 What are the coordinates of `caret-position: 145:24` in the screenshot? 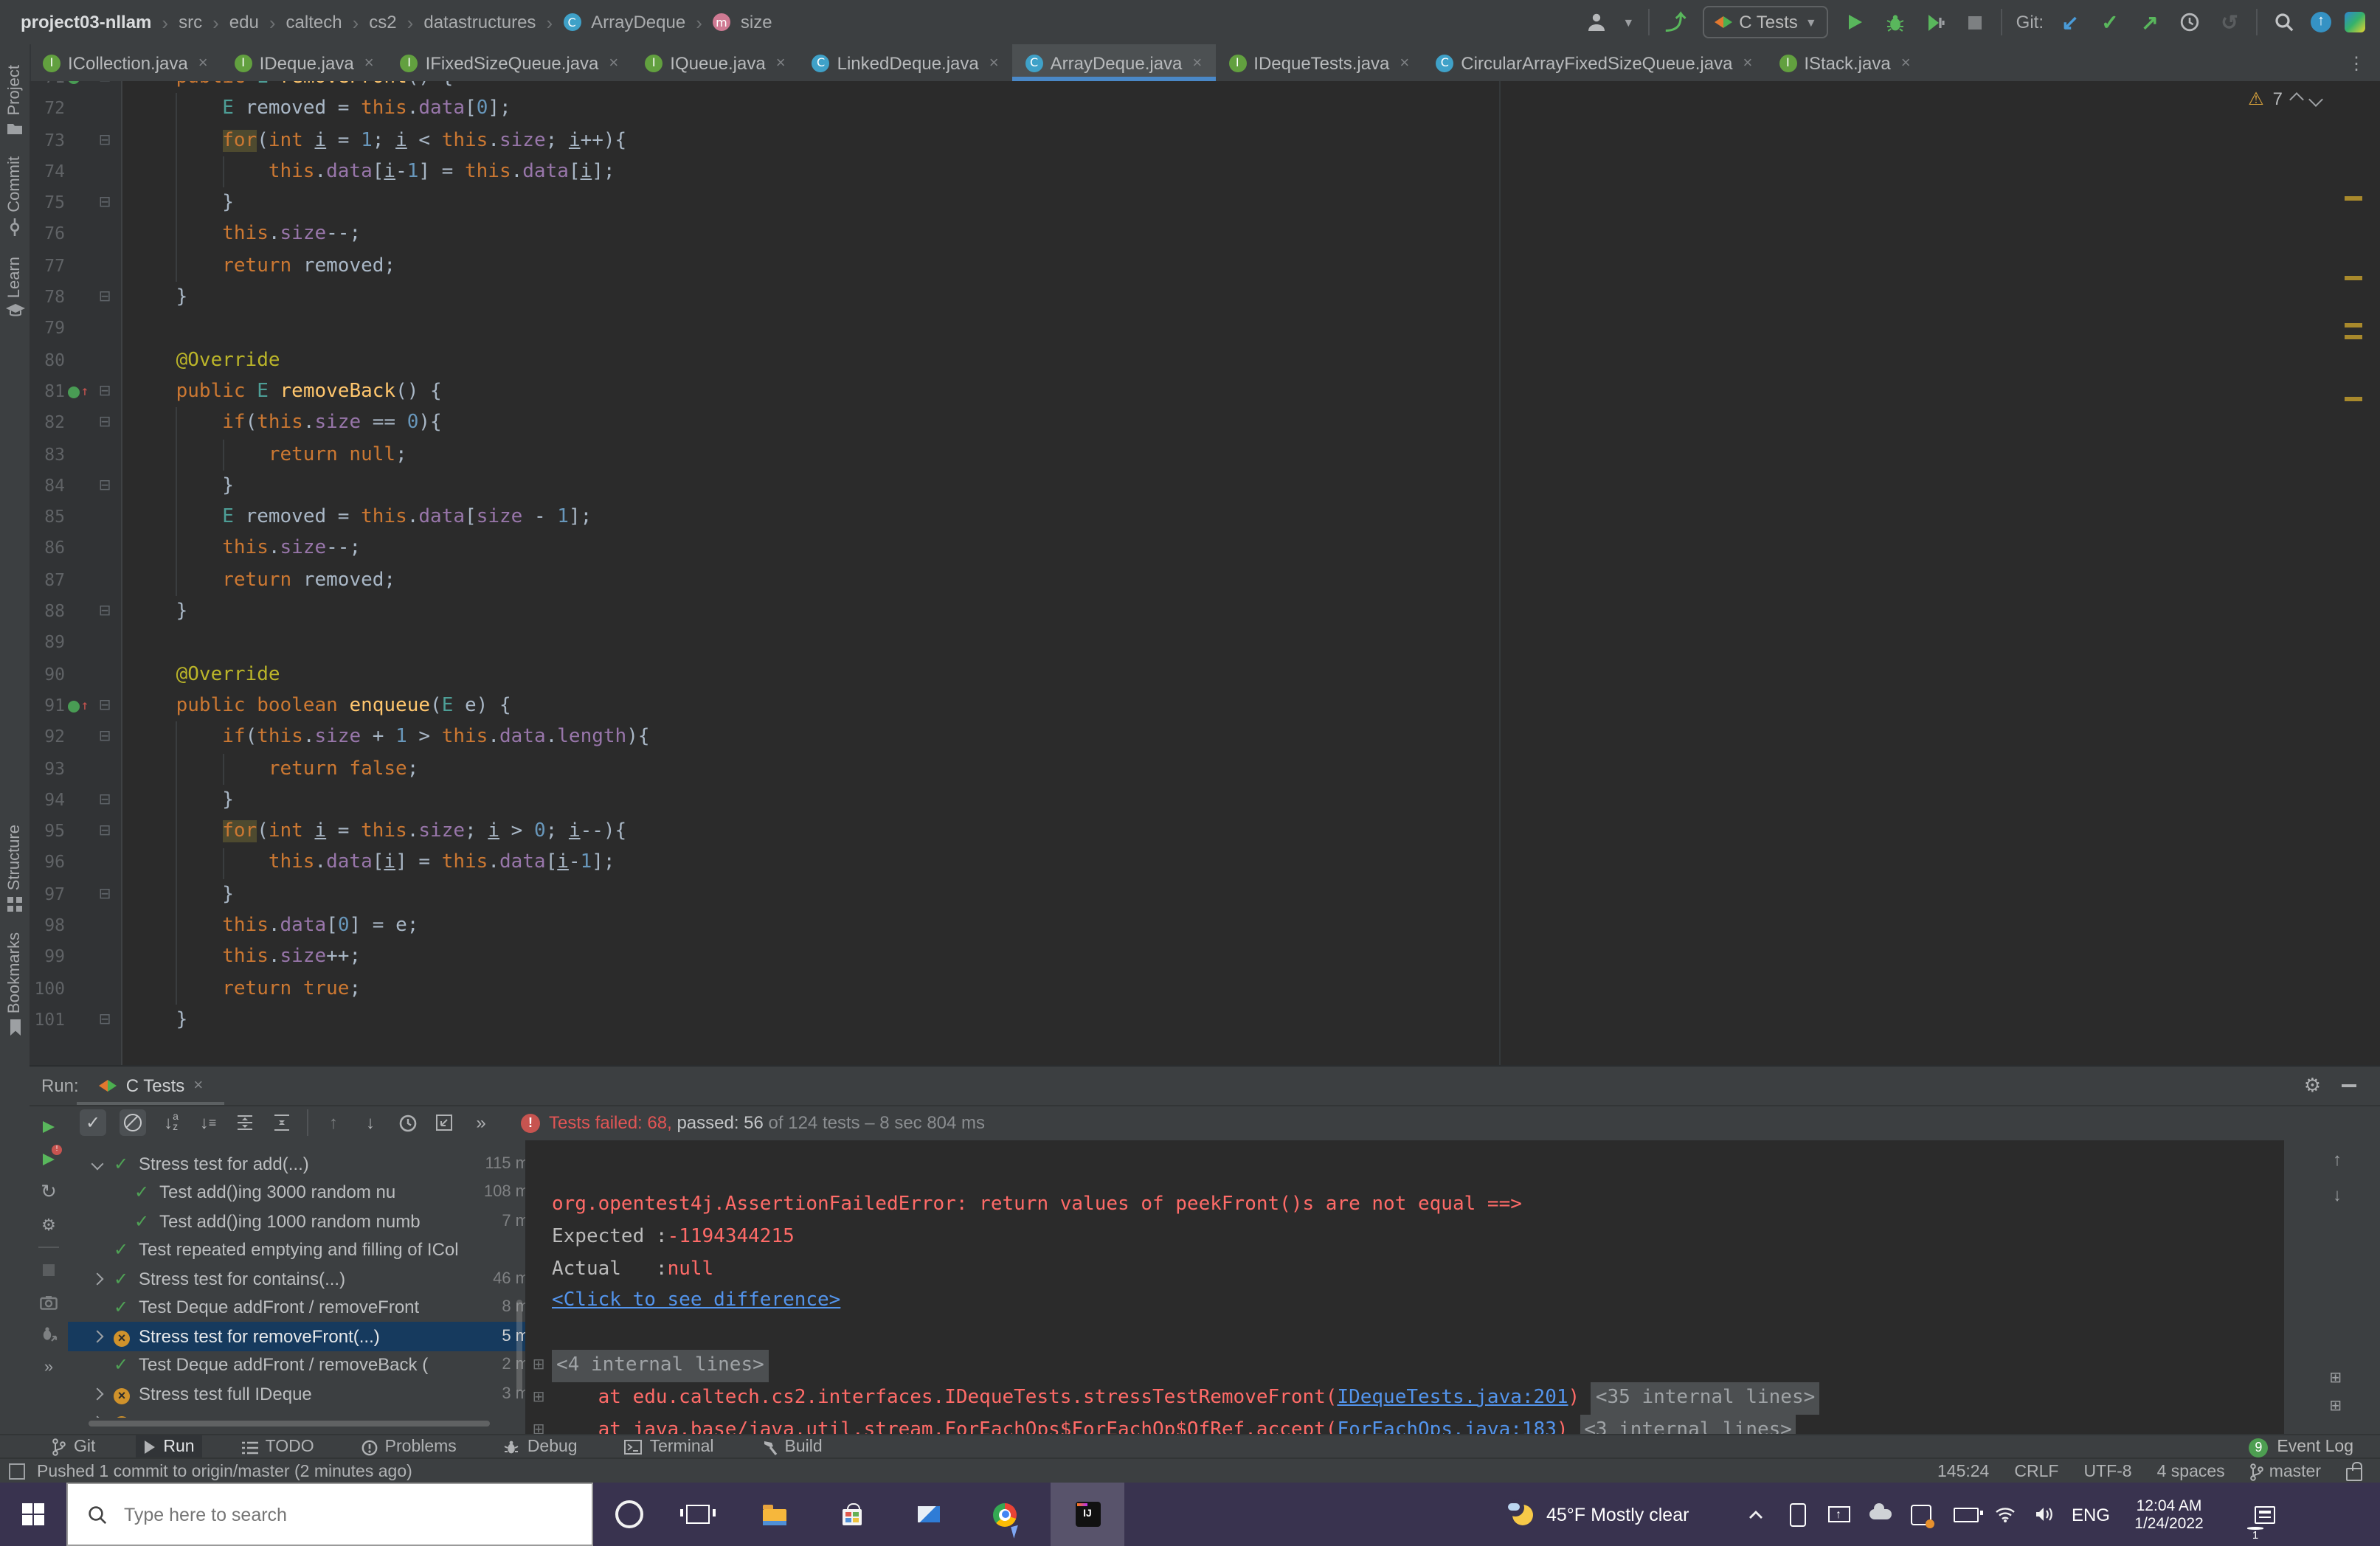 It's located at (1963, 1471).